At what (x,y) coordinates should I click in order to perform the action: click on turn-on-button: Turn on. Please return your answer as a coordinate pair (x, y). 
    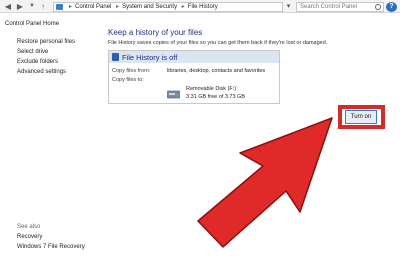
    Looking at the image, I should click on (361, 117).